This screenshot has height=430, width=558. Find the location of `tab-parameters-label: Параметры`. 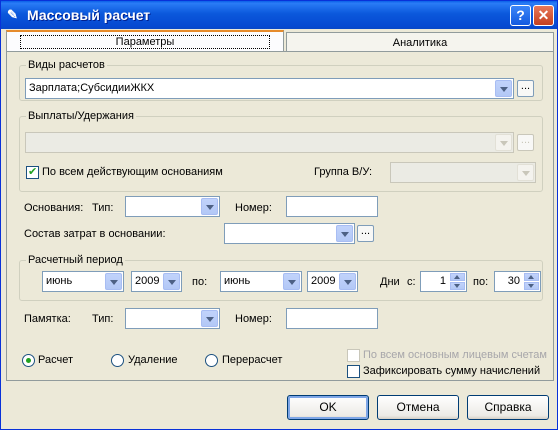

tab-parameters-label: Параметры is located at coordinates (145, 42).